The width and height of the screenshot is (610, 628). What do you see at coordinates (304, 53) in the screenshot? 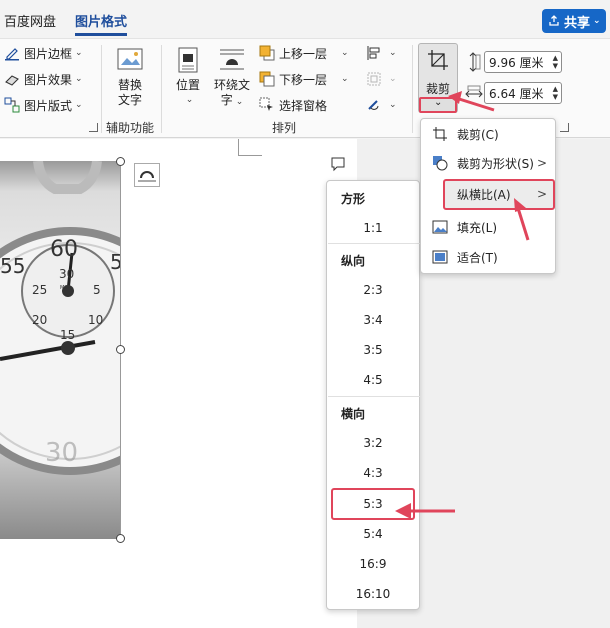
I see `bring-forward-button: 上移一层 ⌄` at bounding box center [304, 53].